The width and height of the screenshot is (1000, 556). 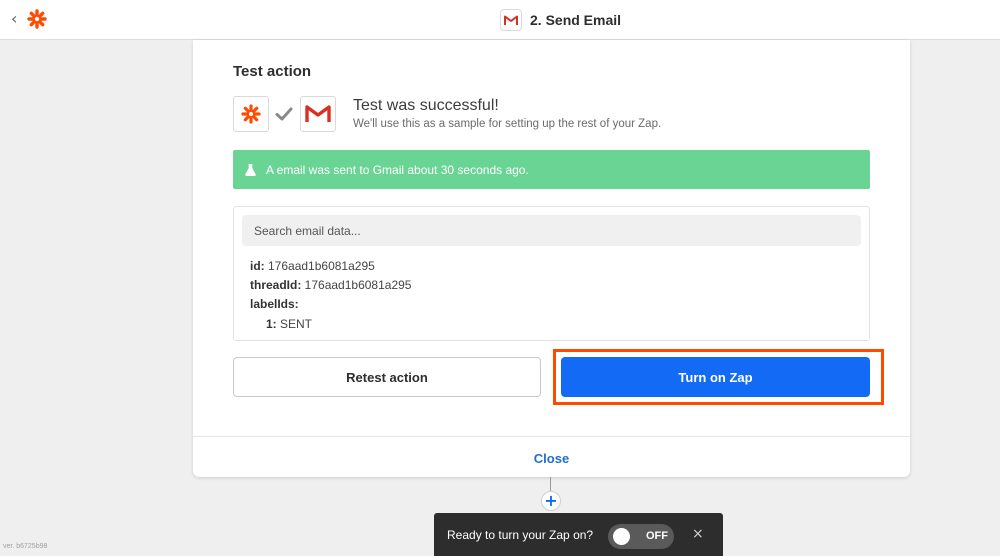 What do you see at coordinates (641, 536) in the screenshot?
I see `zap-on-off-toggle: OFF` at bounding box center [641, 536].